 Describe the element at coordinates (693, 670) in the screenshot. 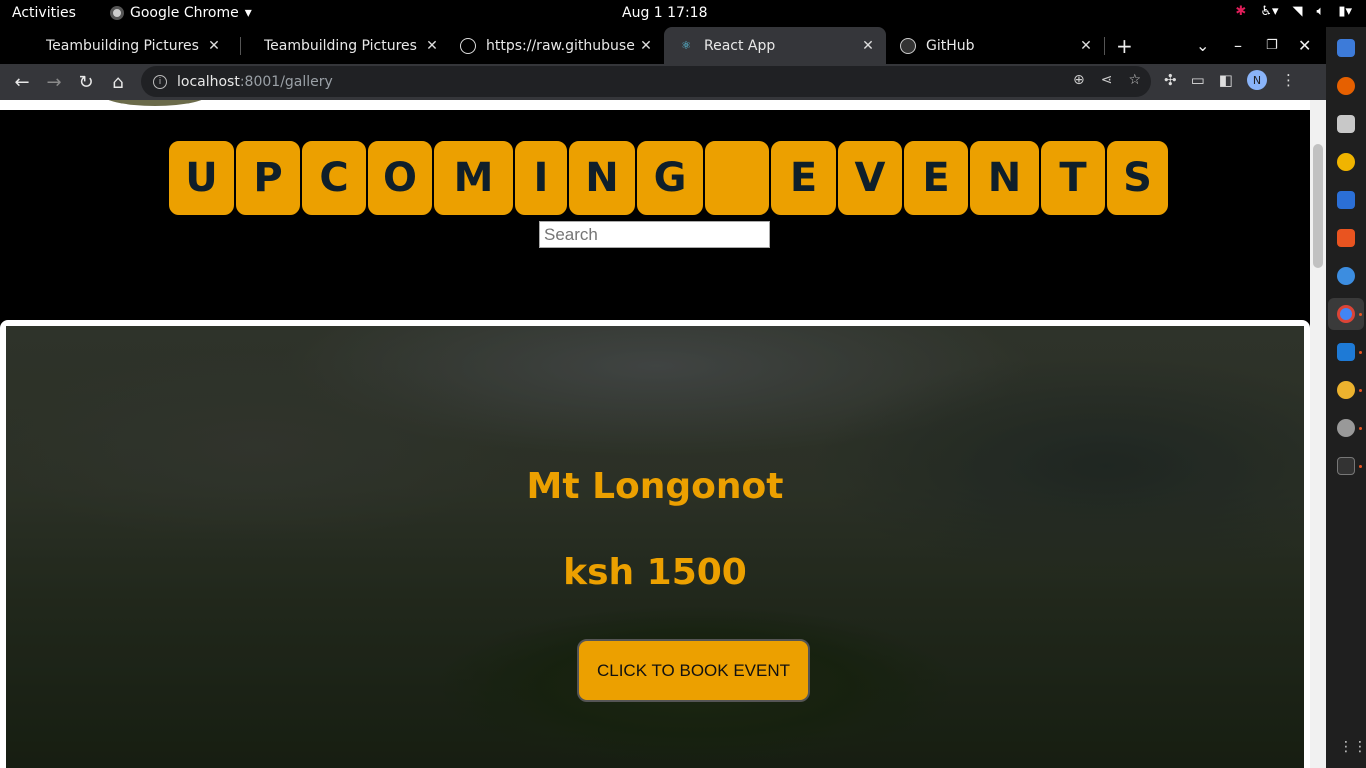

I see `book-event-button: CLICK TO BOOK EVENT` at that location.